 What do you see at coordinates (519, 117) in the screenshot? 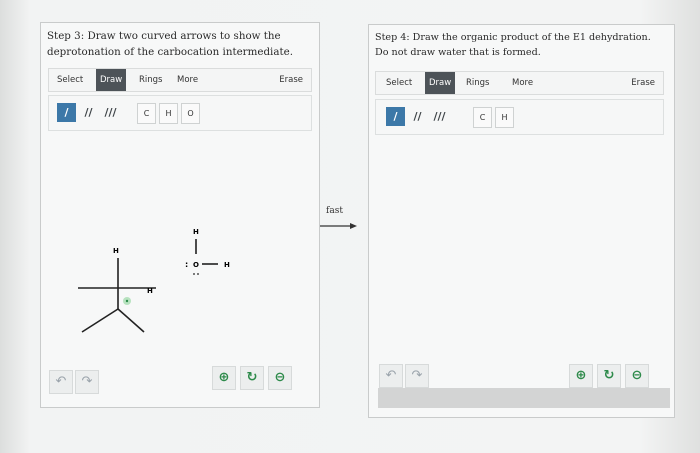
I see `step4-tool-row: / // /// C H` at bounding box center [519, 117].